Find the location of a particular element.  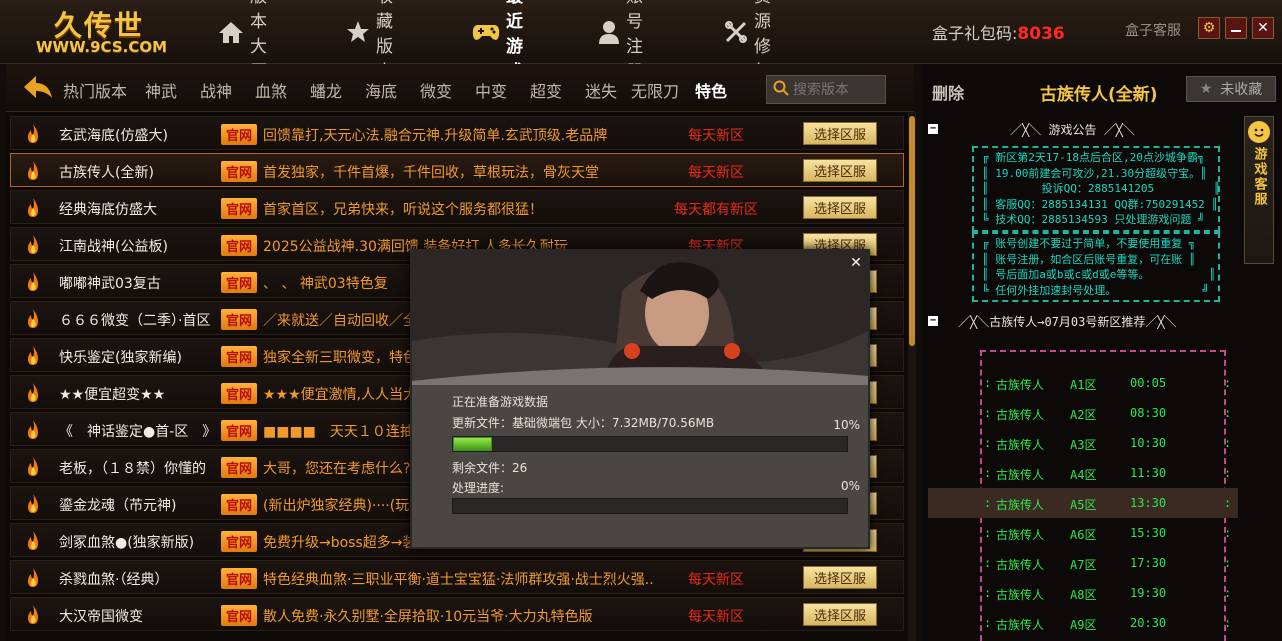

favorite-button: ★ 未收藏 is located at coordinates (1231, 89).